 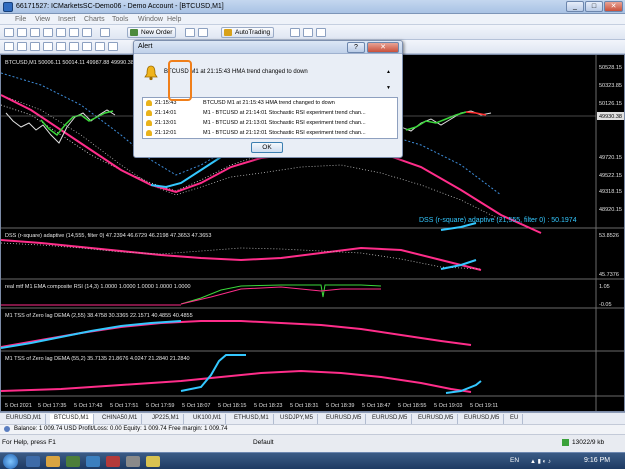 What do you see at coordinates (174, 19) in the screenshot?
I see `menu-help: Help` at bounding box center [174, 19].